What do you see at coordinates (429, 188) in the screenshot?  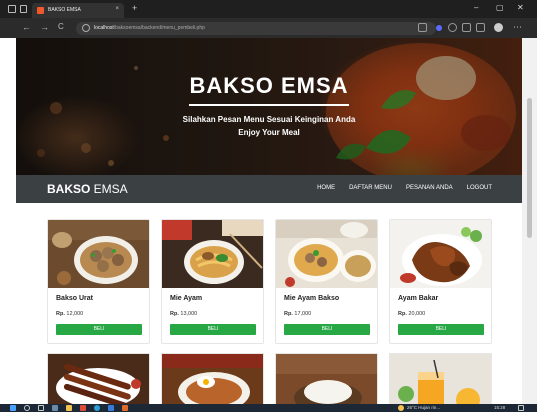 I see `nav-link-pesanan-anda: PESANAN ANDA` at bounding box center [429, 188].